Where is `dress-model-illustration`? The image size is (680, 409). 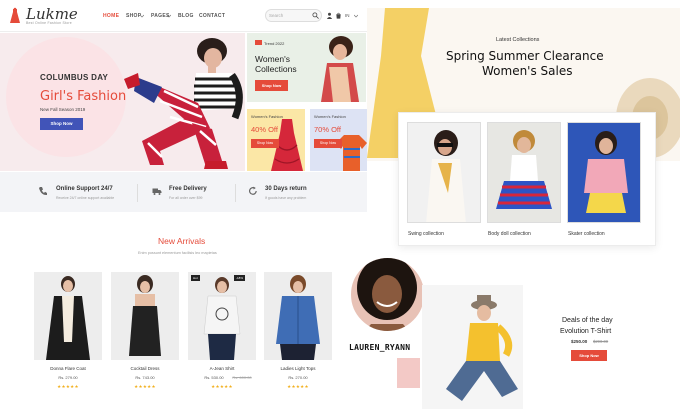
dress-model-illustration is located at coordinates (145, 315).